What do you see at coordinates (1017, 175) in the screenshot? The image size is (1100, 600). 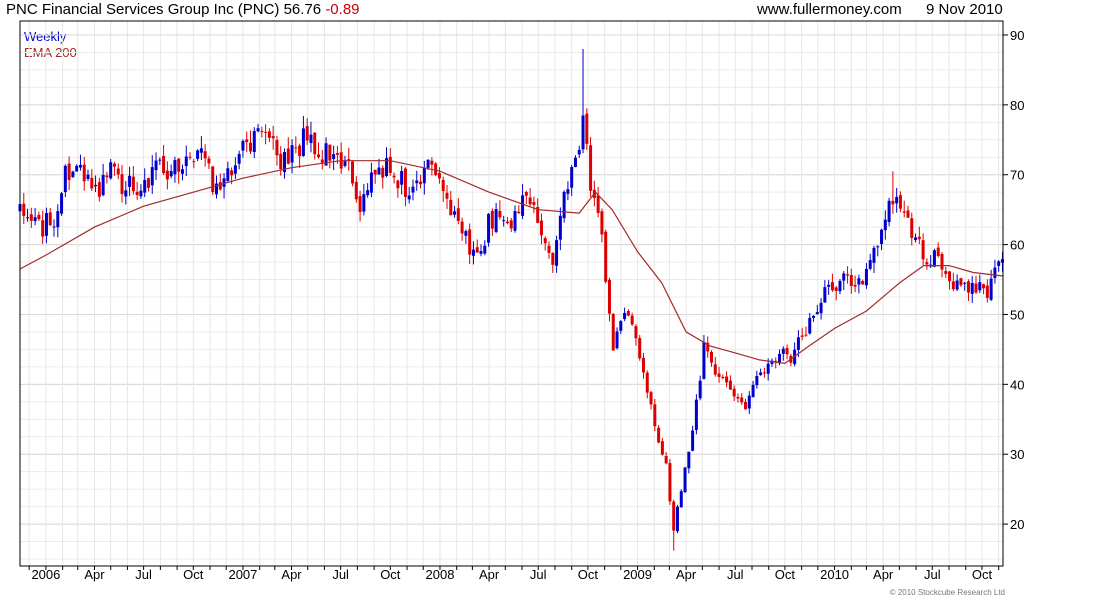 I see `y-tick-label: 70` at bounding box center [1017, 175].